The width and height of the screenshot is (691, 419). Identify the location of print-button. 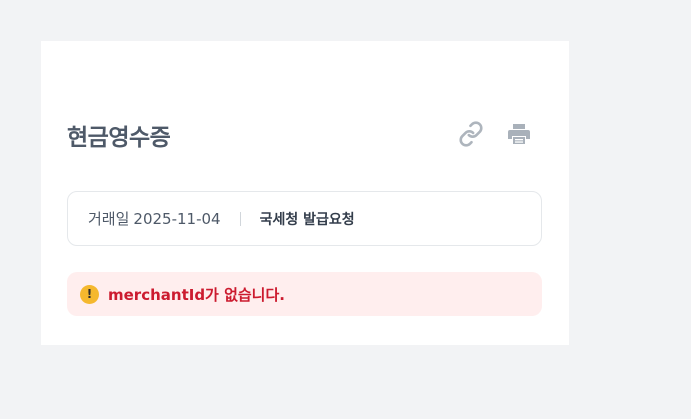
(519, 134).